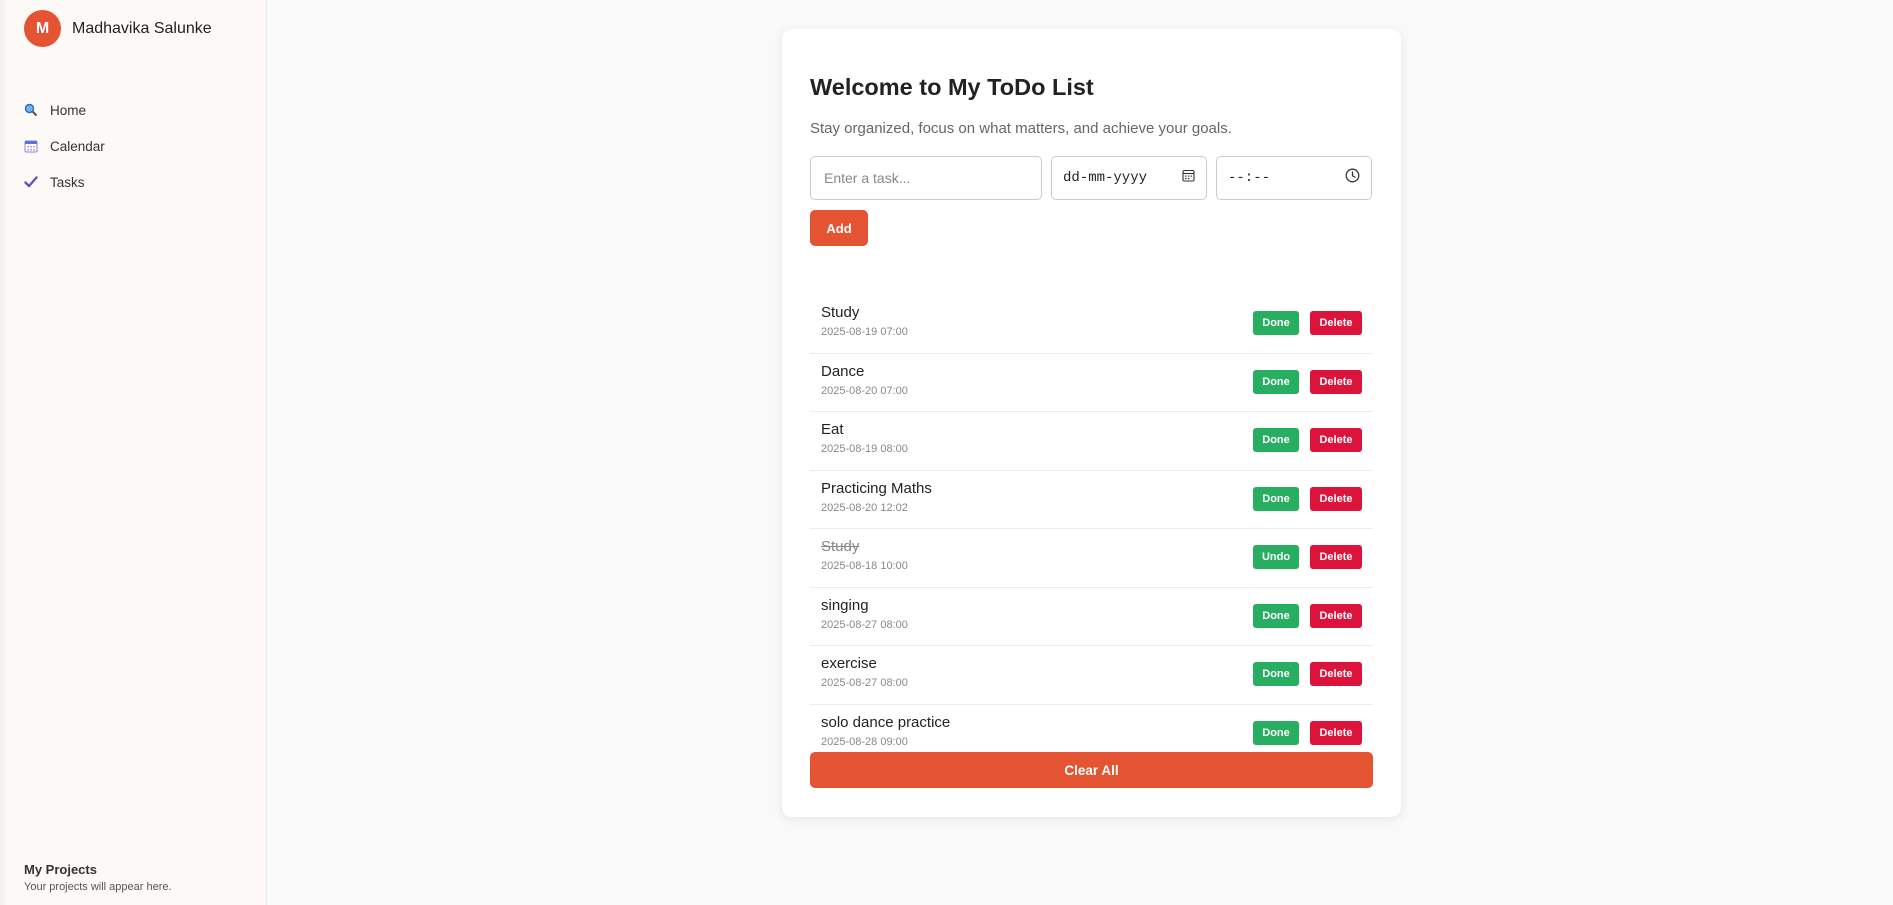 The image size is (1893, 905). What do you see at coordinates (843, 371) in the screenshot?
I see `task-name: Dance` at bounding box center [843, 371].